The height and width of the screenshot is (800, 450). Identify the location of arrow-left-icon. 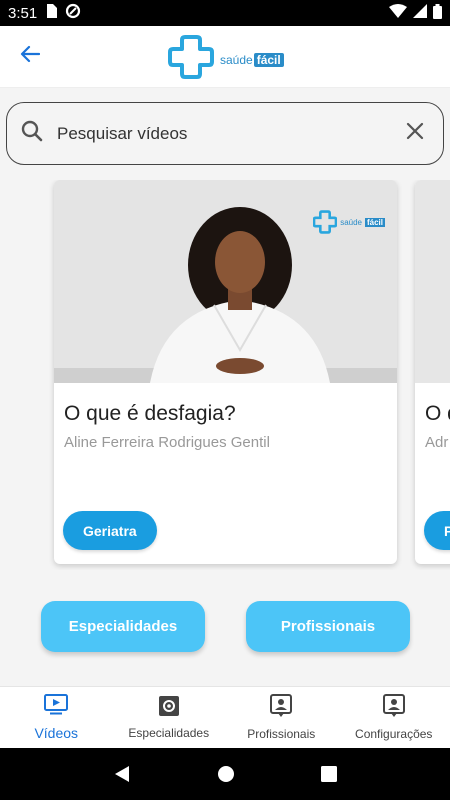
(30, 56).